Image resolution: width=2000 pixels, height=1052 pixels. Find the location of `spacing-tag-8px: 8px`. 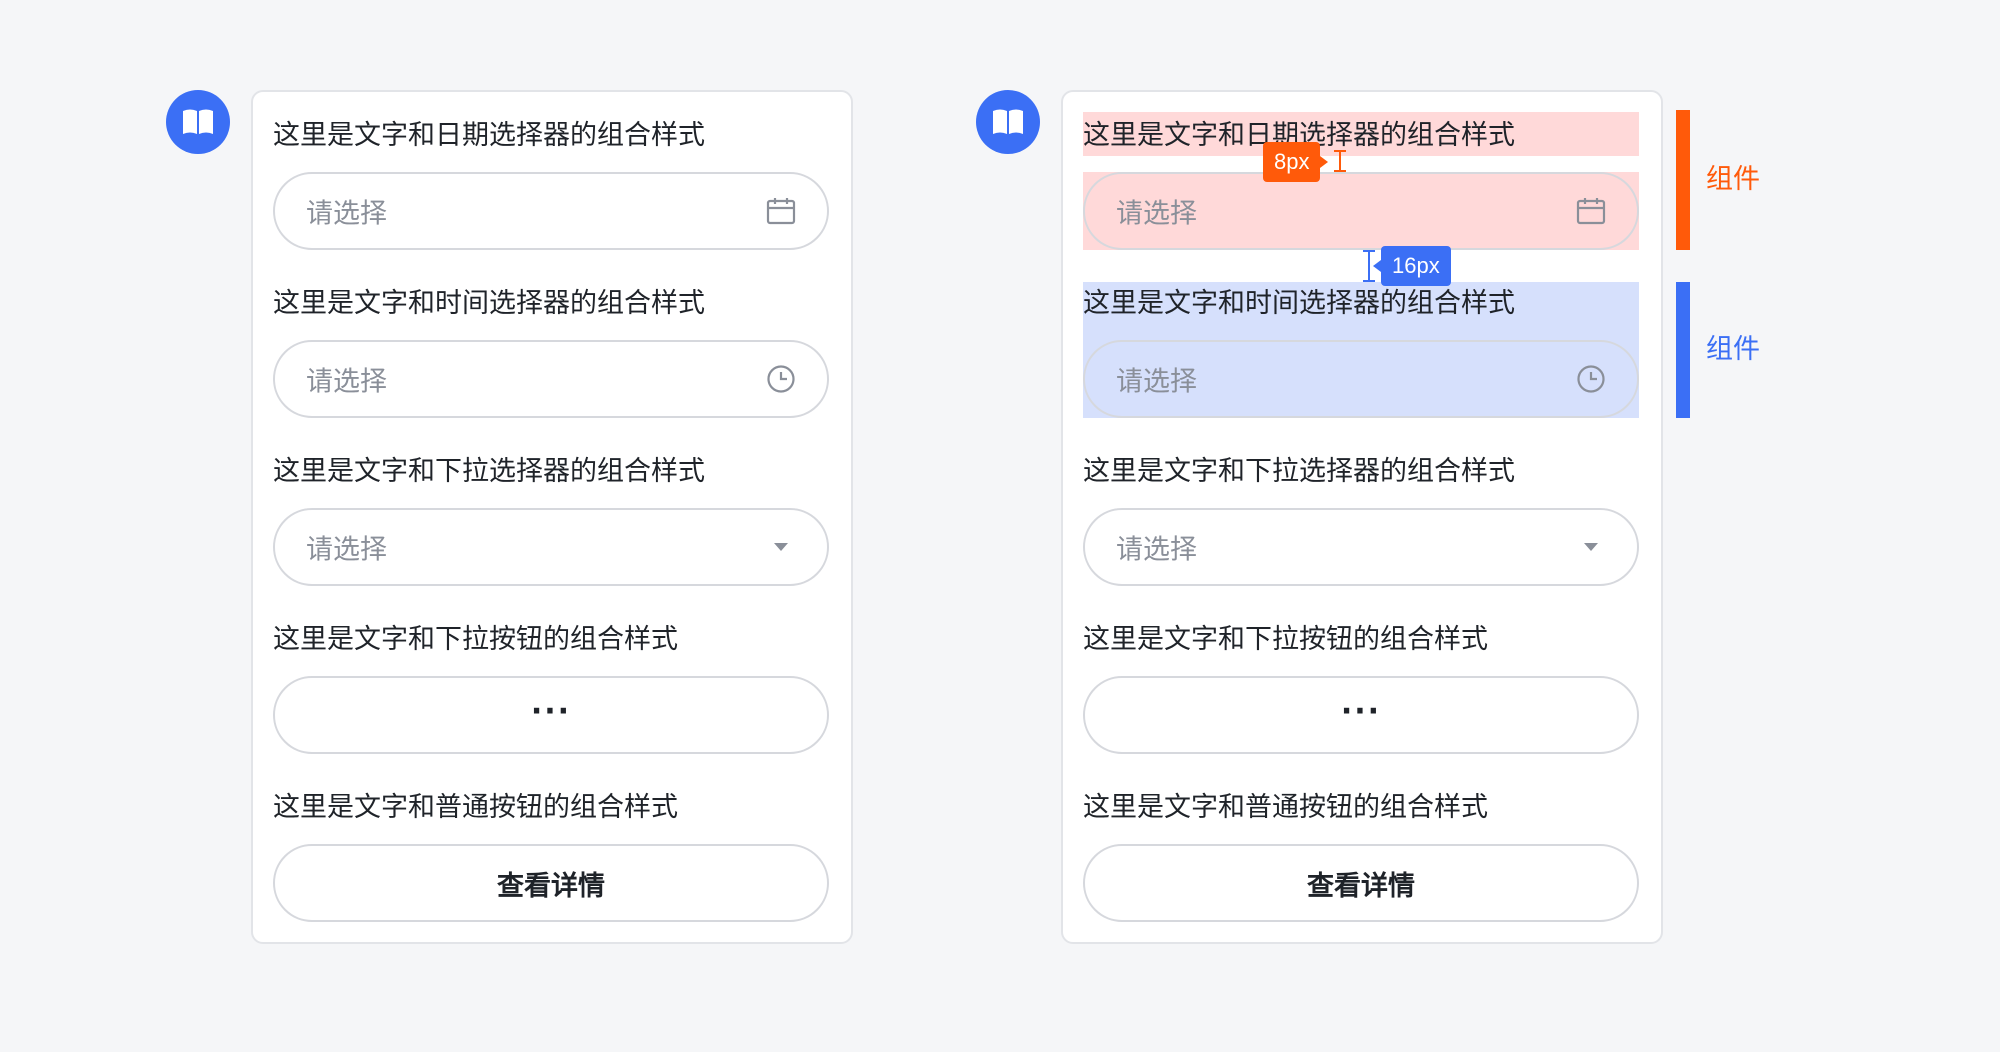

spacing-tag-8px: 8px is located at coordinates (1296, 162).